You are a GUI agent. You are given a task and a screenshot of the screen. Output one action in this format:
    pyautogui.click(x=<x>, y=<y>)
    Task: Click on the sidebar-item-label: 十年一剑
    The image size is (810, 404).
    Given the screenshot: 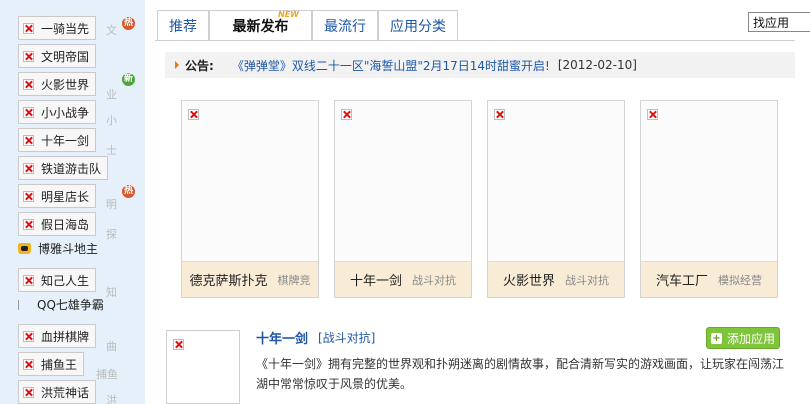 What is the action you would take?
    pyautogui.click(x=65, y=140)
    